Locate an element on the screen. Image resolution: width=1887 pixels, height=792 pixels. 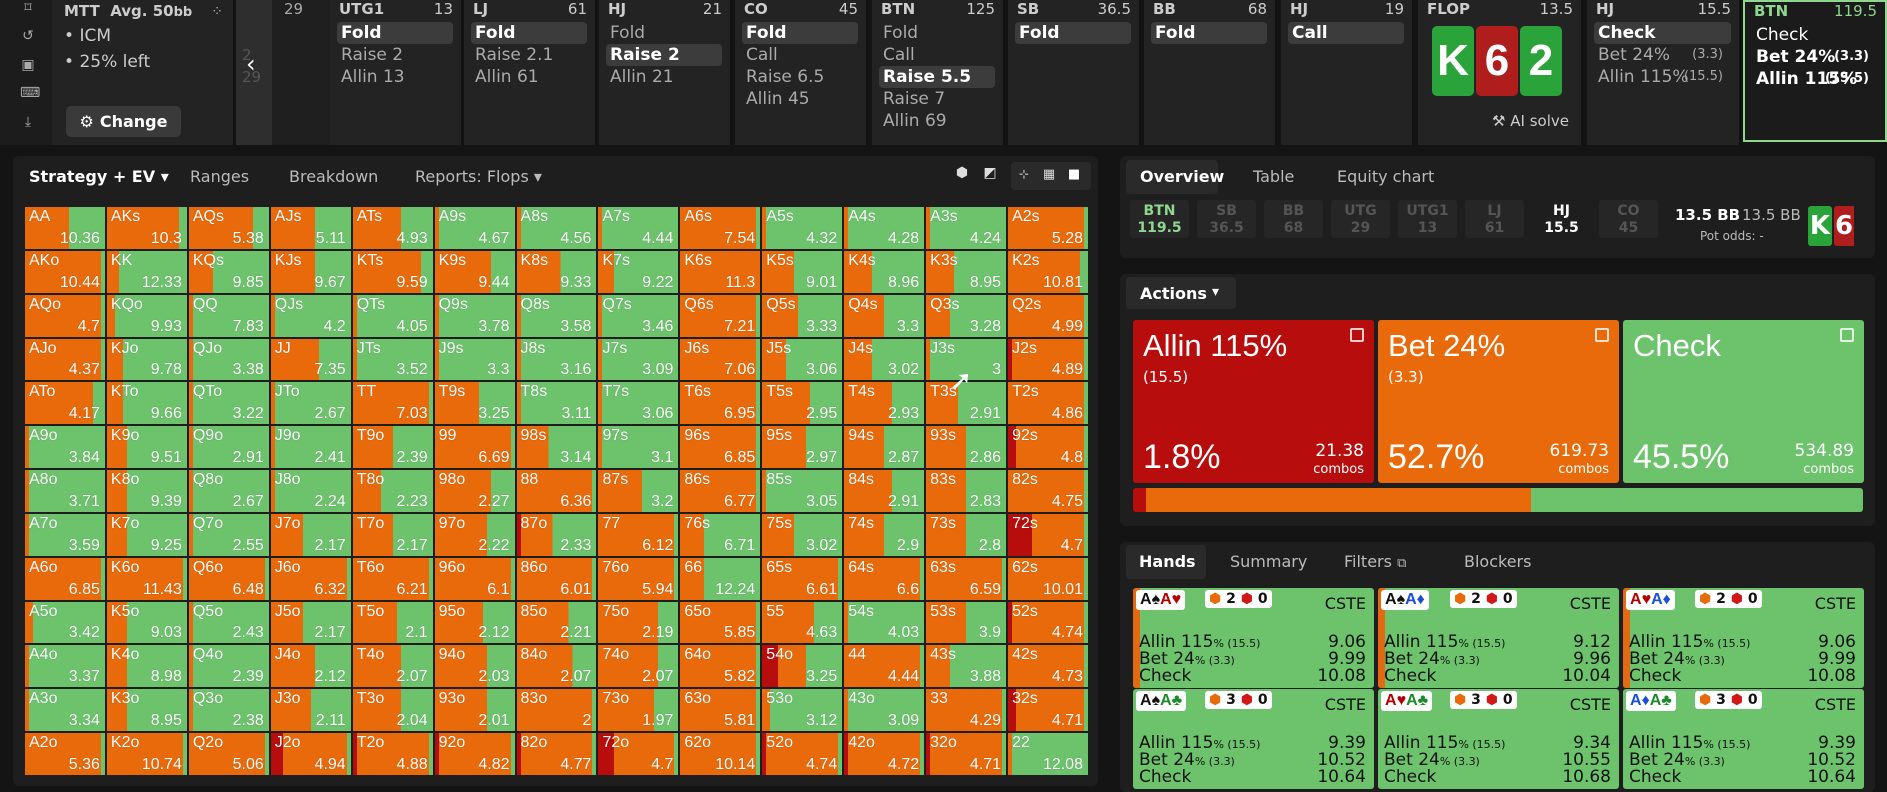
action-allin: Allin 115% (15.5) is located at coordinates (1814, 79).